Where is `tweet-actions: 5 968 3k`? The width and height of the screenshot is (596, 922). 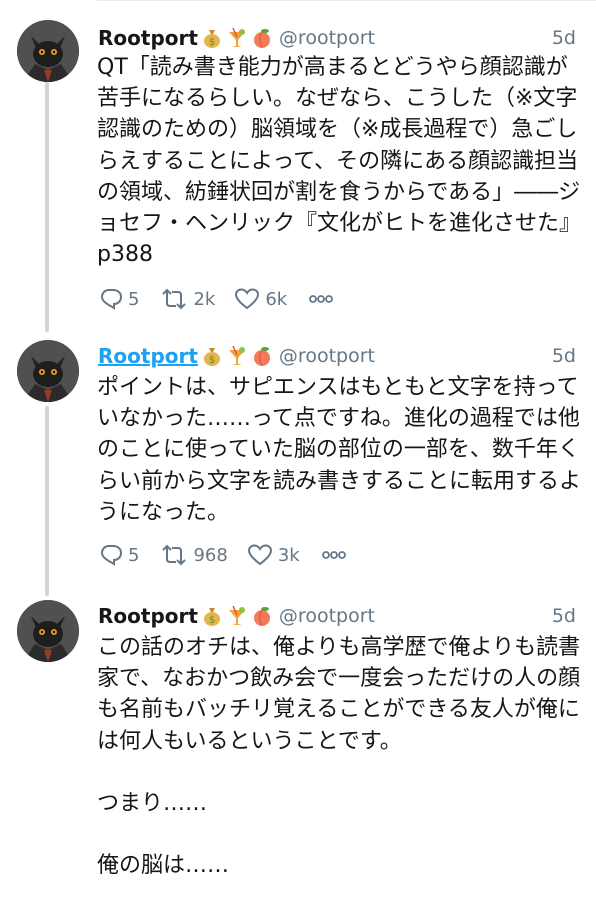 tweet-actions: 5 968 3k is located at coordinates (223, 555).